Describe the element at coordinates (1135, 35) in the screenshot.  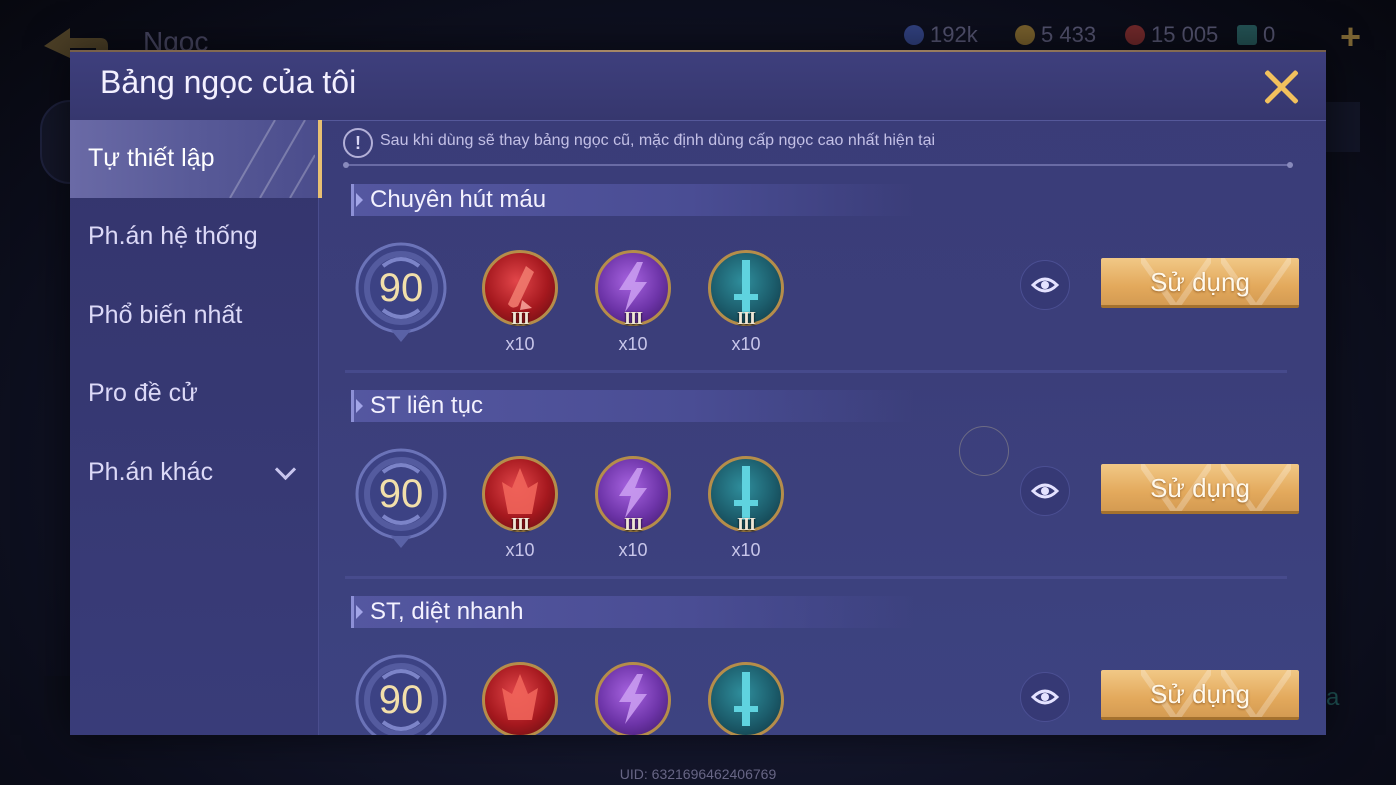
I see `red-gem-icon` at that location.